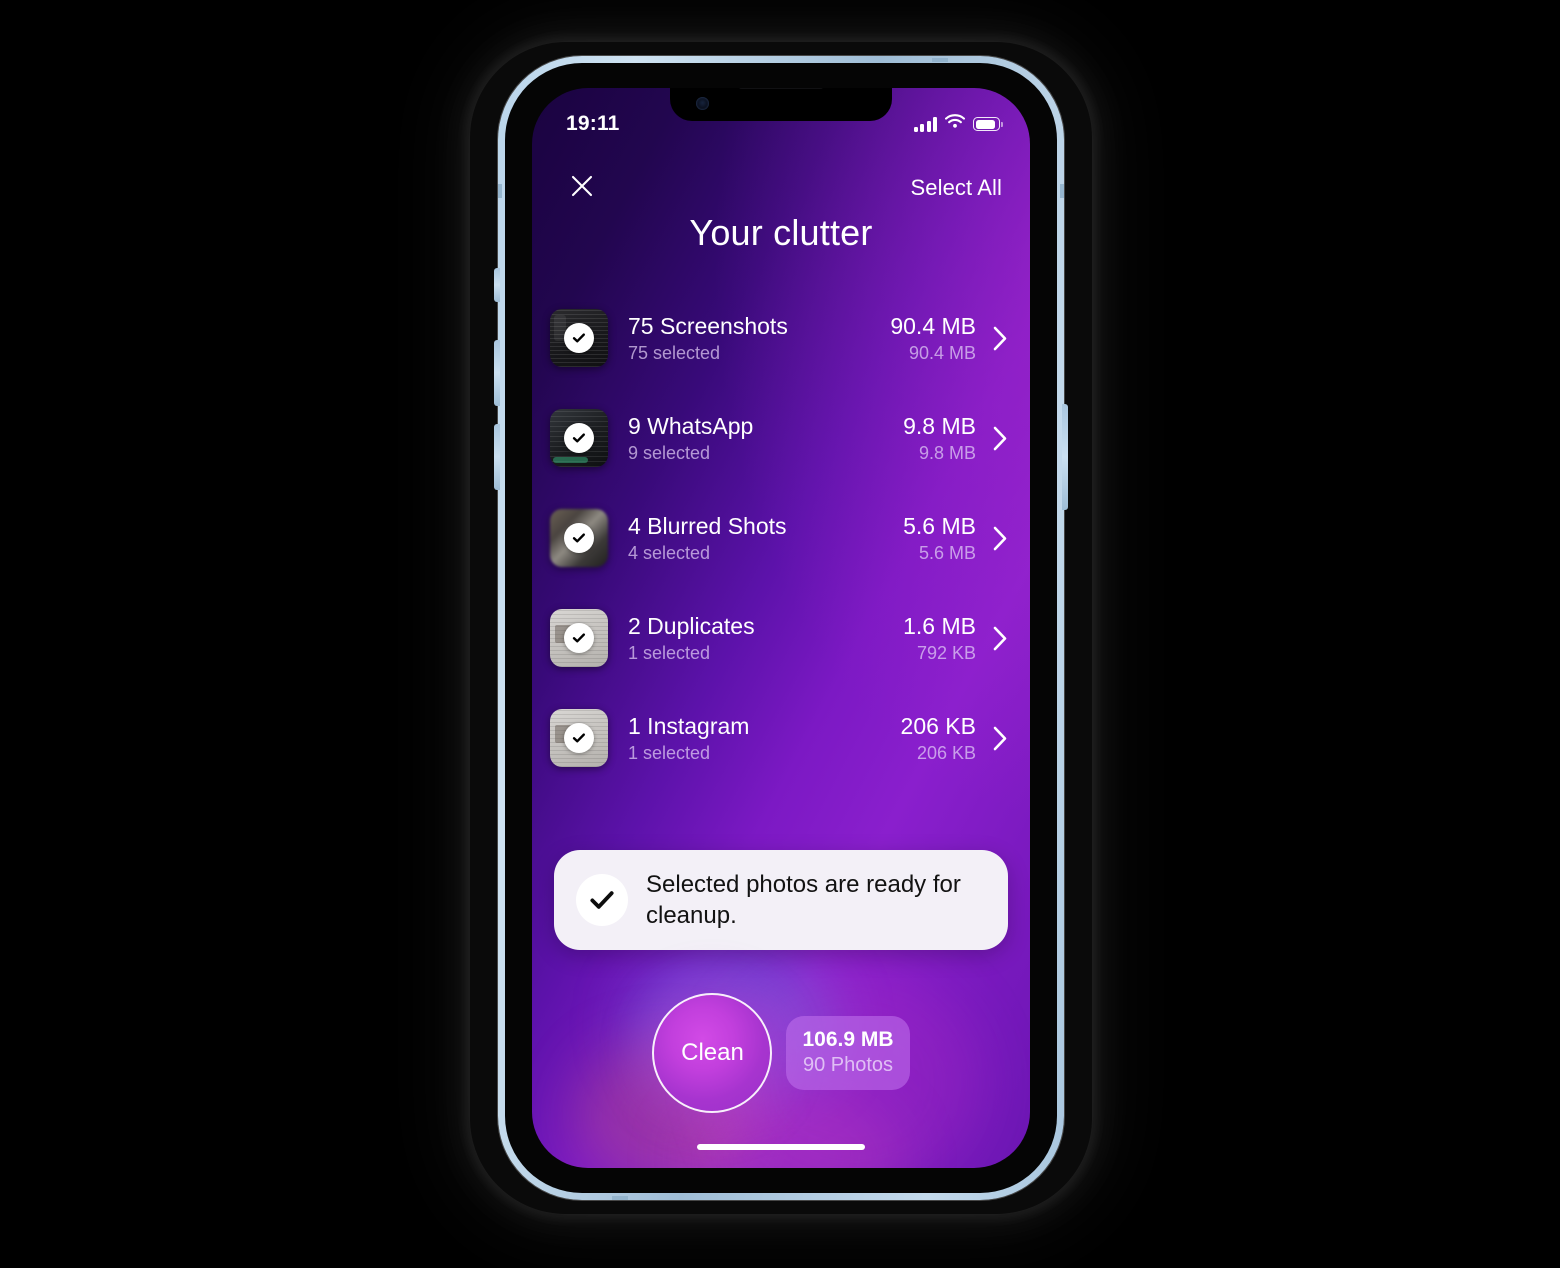 This screenshot has height=1268, width=1560. Describe the element at coordinates (674, 352) in the screenshot. I see `list-item-subtitle: 75 selected` at that location.